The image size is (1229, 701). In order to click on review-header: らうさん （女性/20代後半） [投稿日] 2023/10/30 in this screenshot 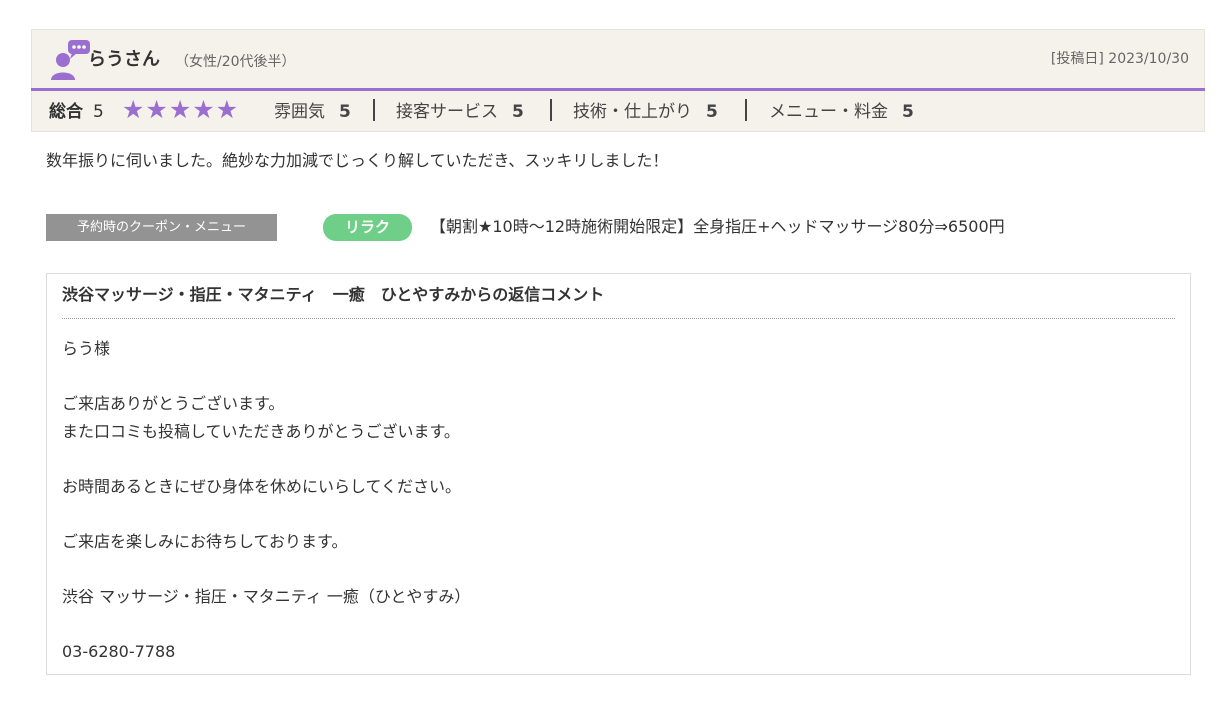, I will do `click(618, 58)`.